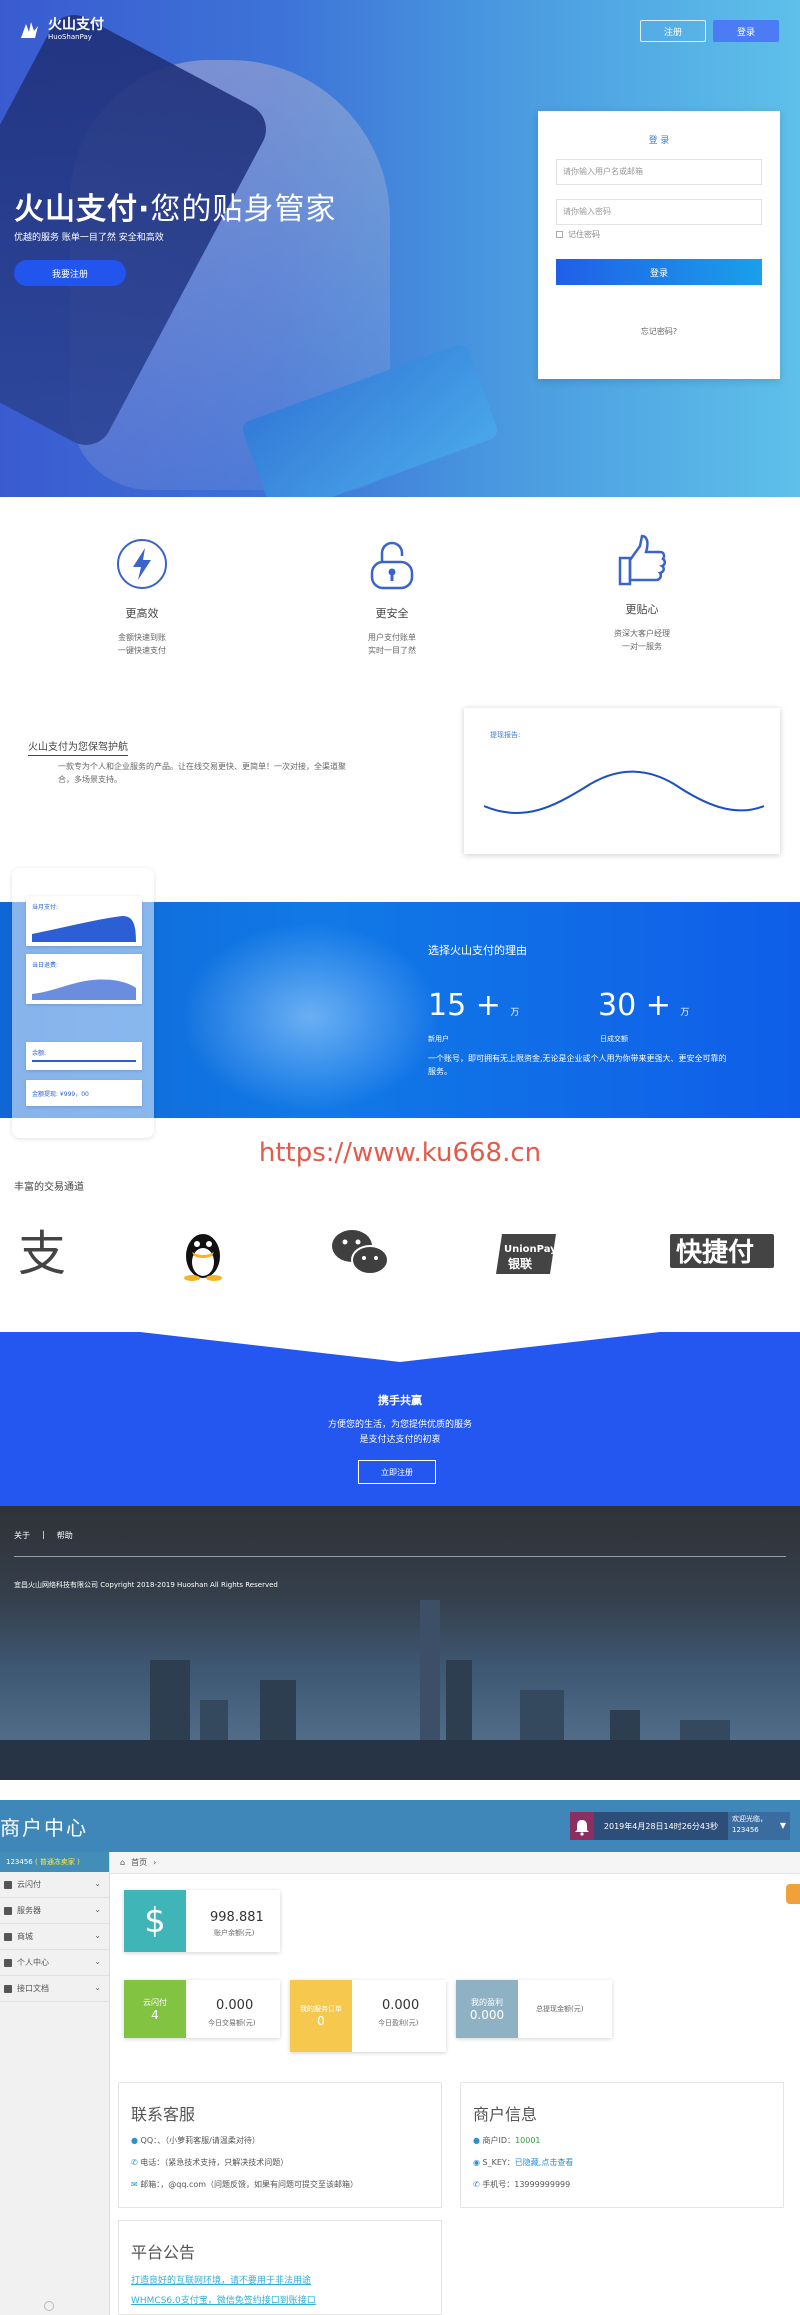 The height and width of the screenshot is (2315, 800). Describe the element at coordinates (659, 272) in the screenshot. I see `login-submit-button: 登录` at that location.